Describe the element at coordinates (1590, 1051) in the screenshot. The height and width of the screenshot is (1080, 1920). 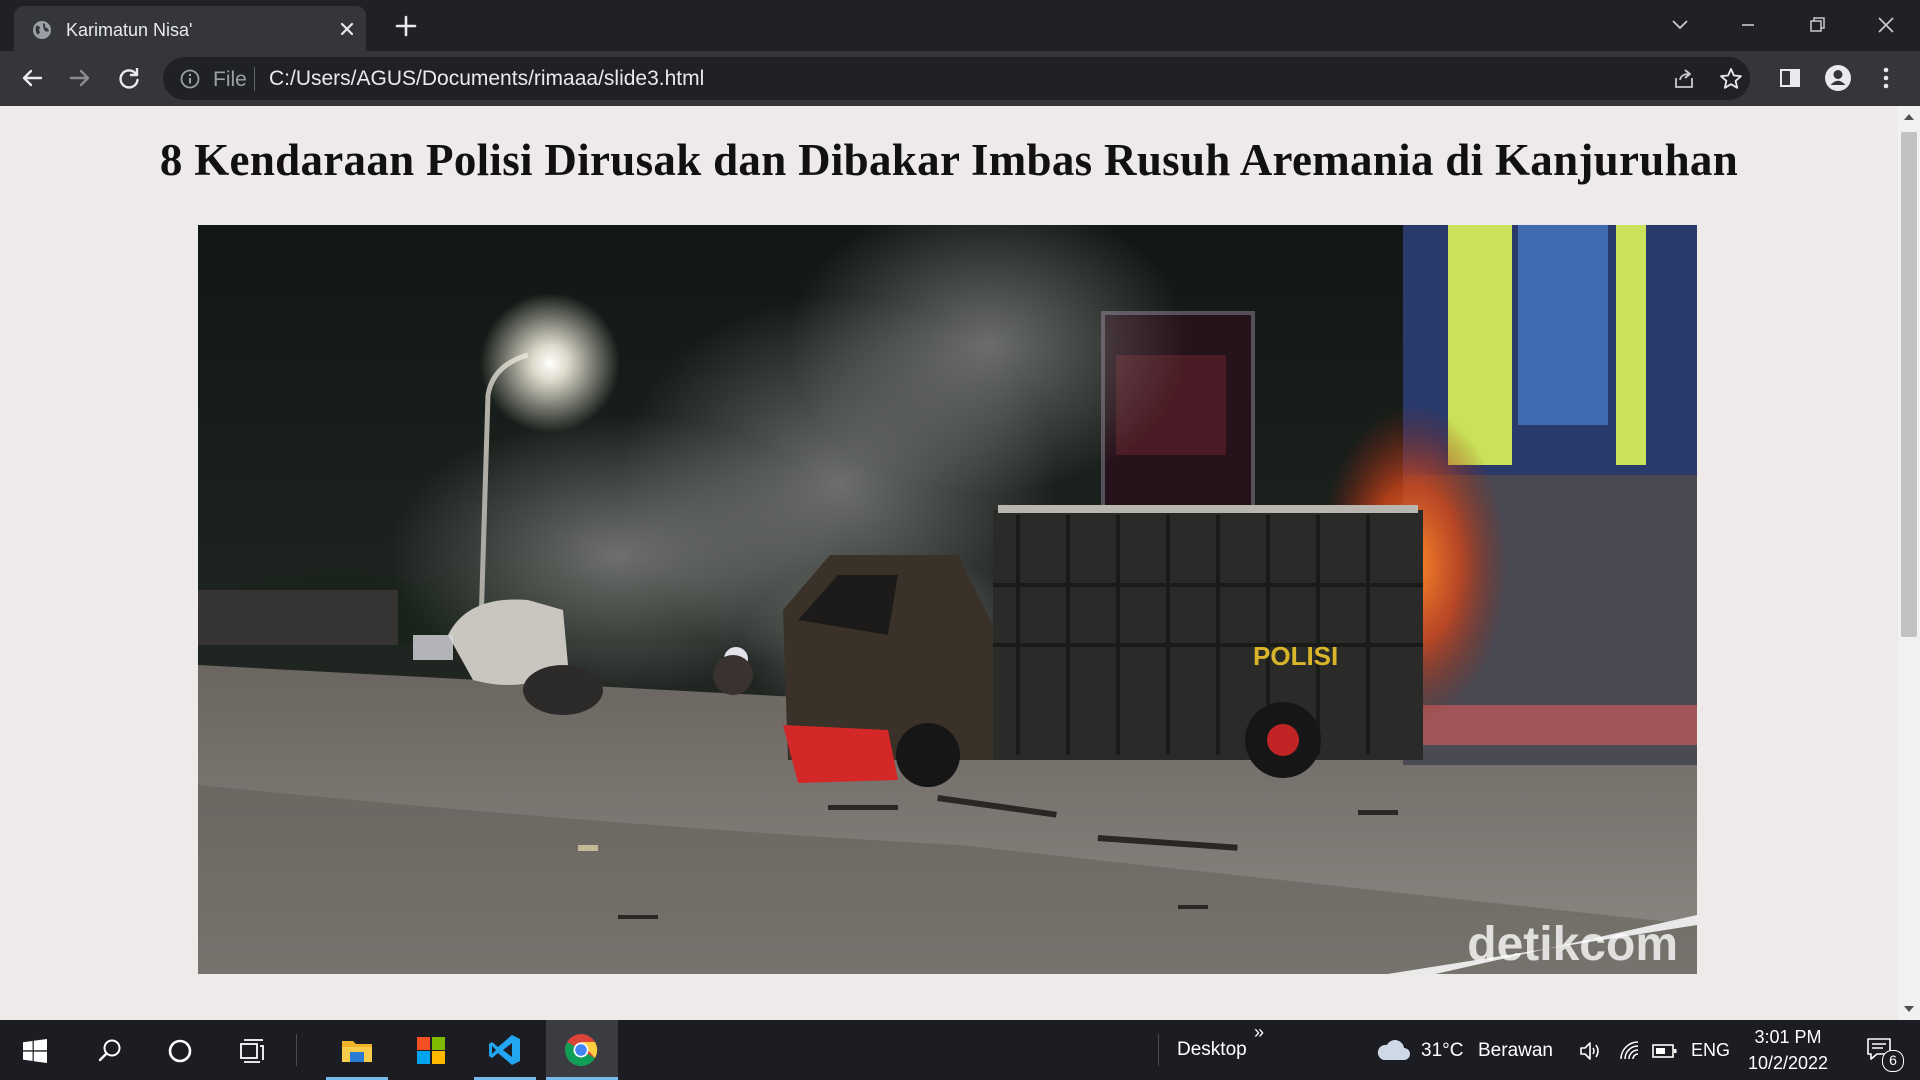
I see `volume-icon` at that location.